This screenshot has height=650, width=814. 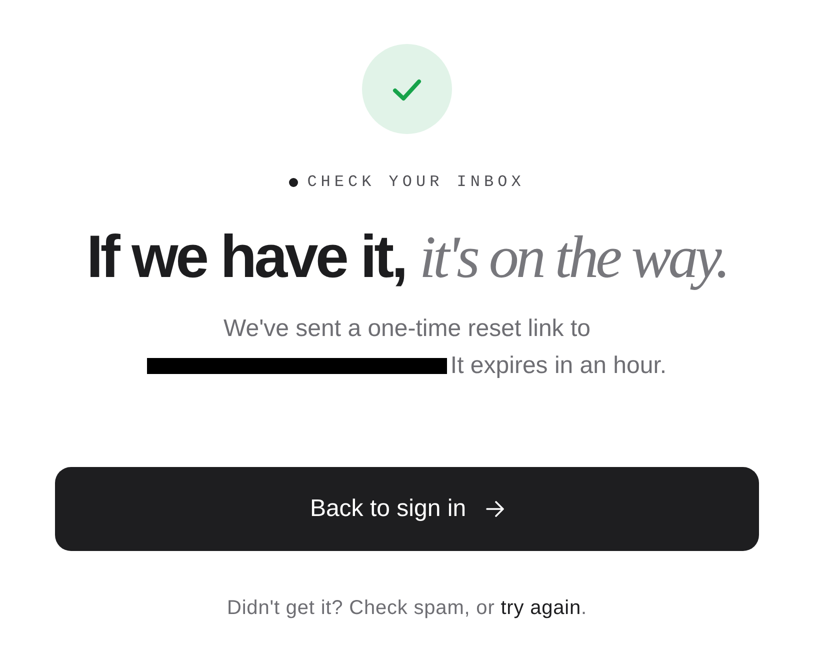 What do you see at coordinates (558, 366) in the screenshot?
I see `body-text: It expires in an hour.` at bounding box center [558, 366].